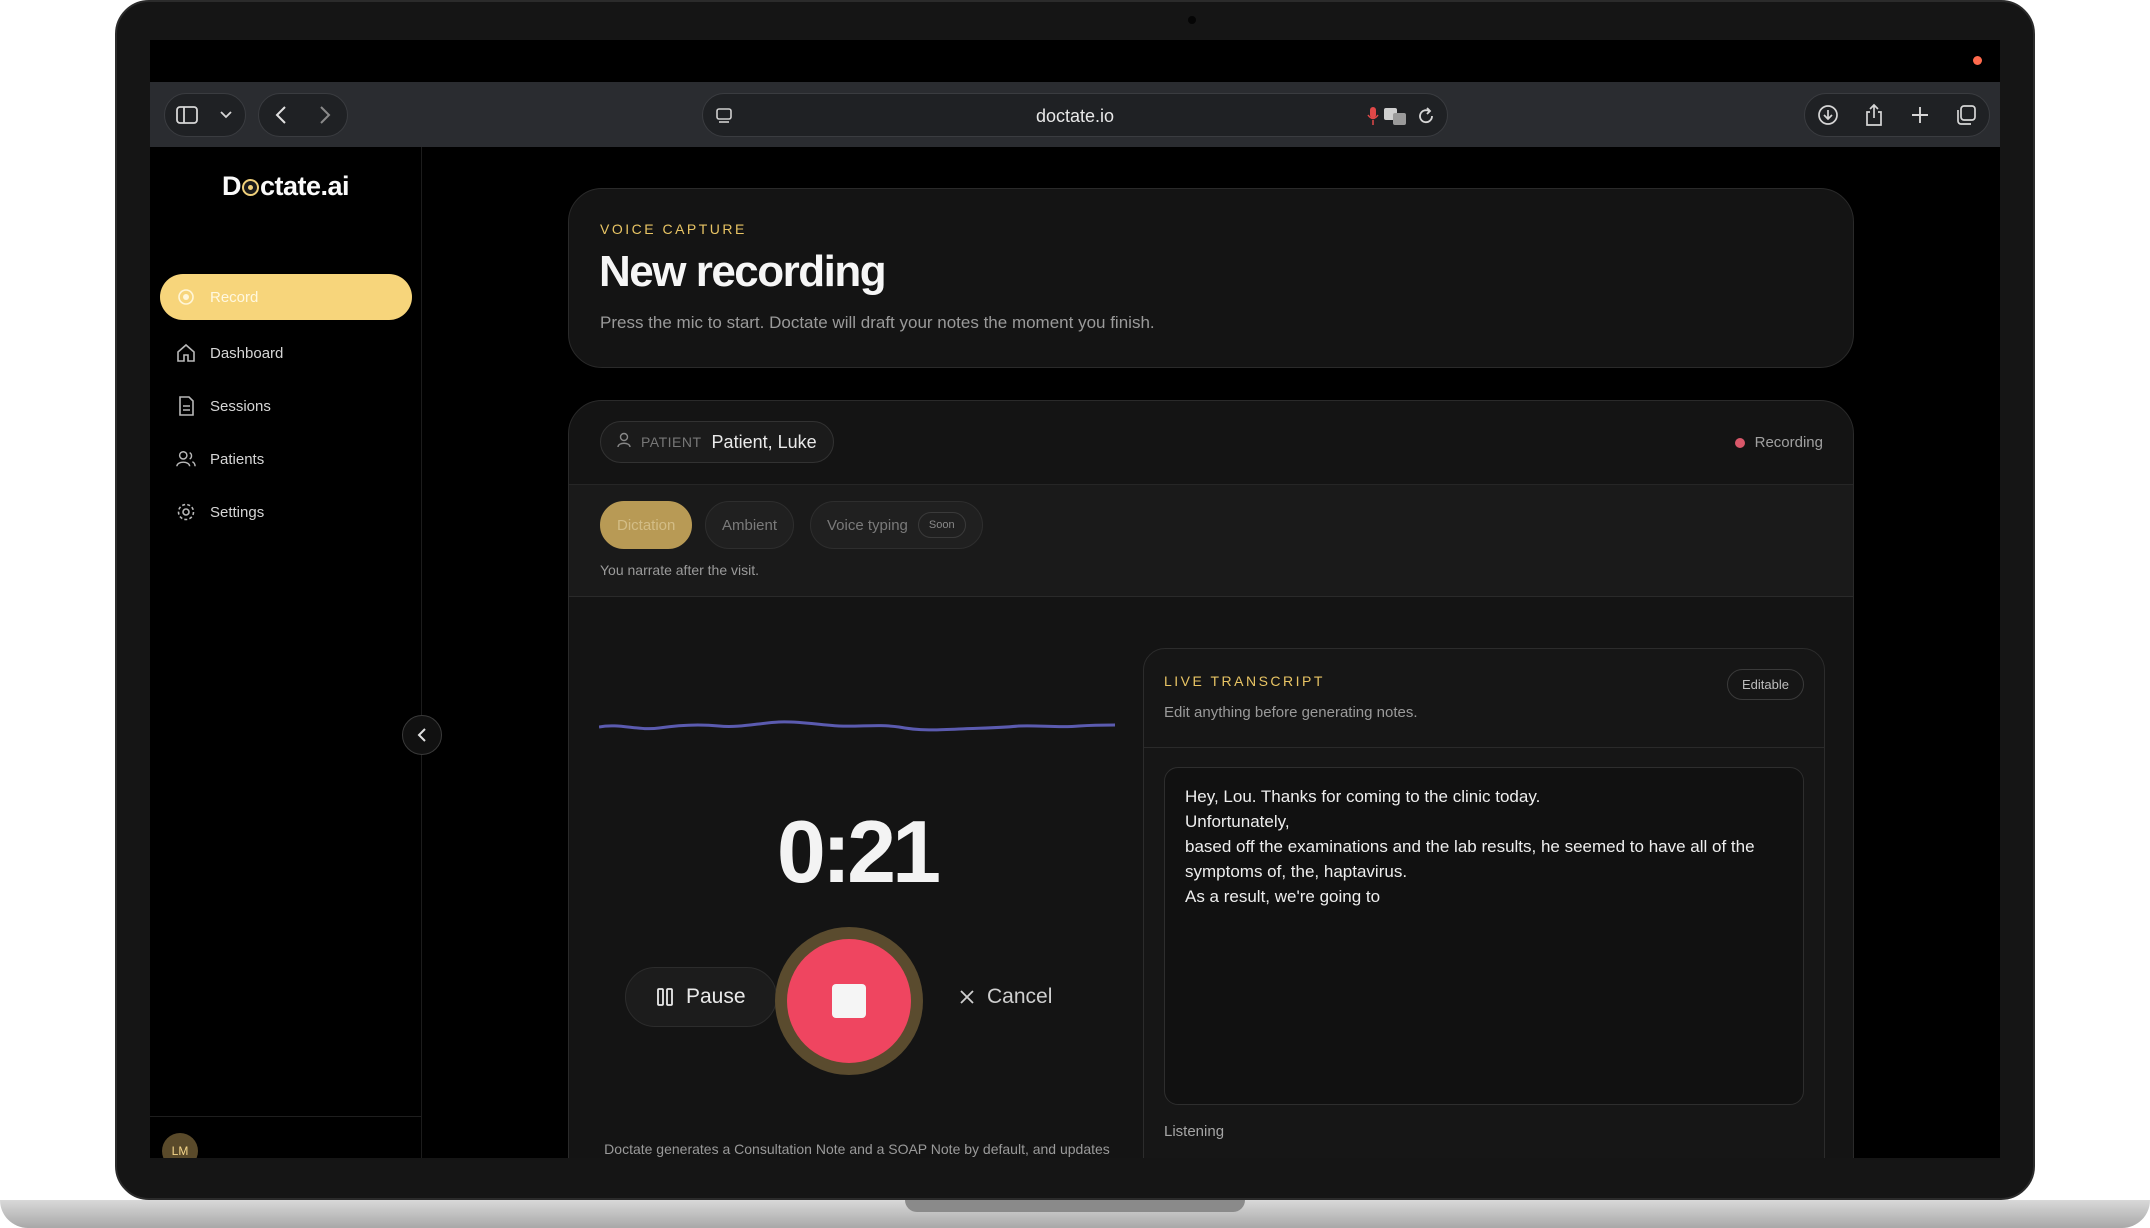  What do you see at coordinates (858, 851) in the screenshot?
I see `recording-timer: 0:21` at bounding box center [858, 851].